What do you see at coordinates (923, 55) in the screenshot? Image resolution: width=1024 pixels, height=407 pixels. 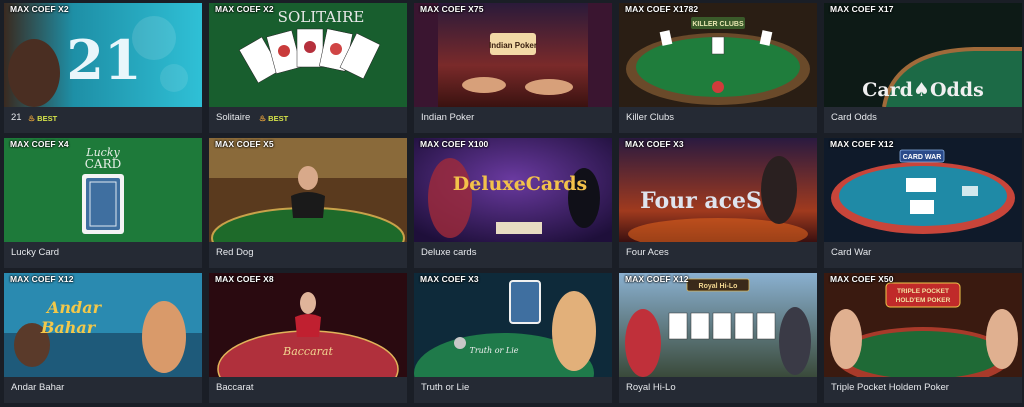 I see `game-thumbnail: Card♠Odds` at bounding box center [923, 55].